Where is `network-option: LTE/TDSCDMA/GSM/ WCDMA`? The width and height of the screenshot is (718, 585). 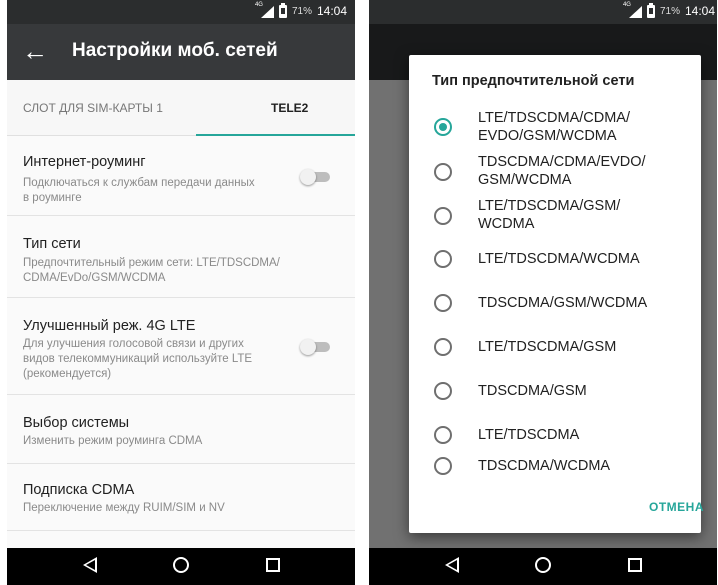
network-option: LTE/TDSCDMA/GSM/ WCDMA is located at coordinates (555, 215).